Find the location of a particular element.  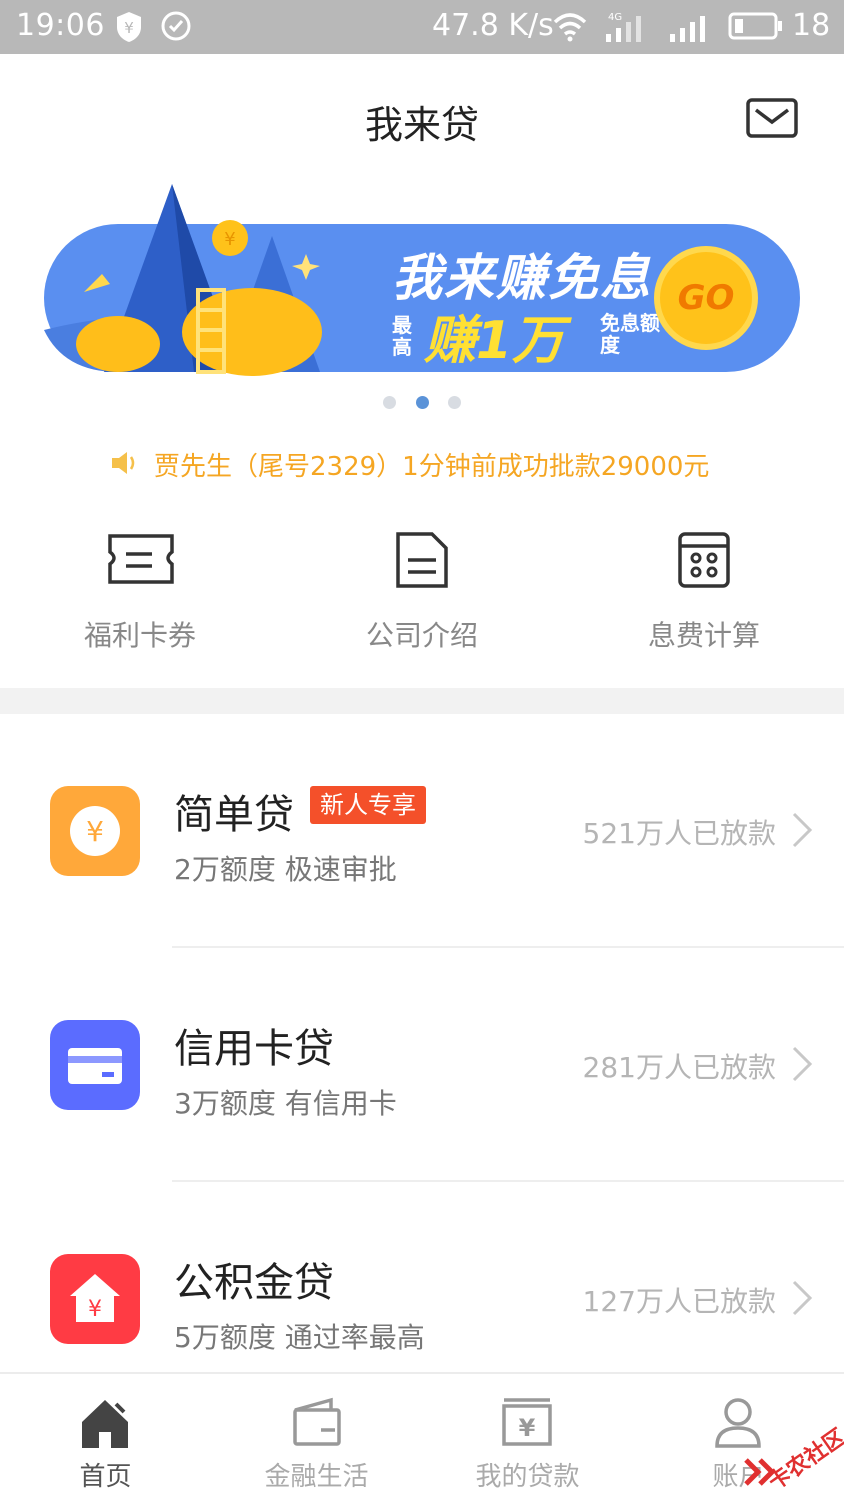

app-header: 我来贷 is located at coordinates (422, 119).